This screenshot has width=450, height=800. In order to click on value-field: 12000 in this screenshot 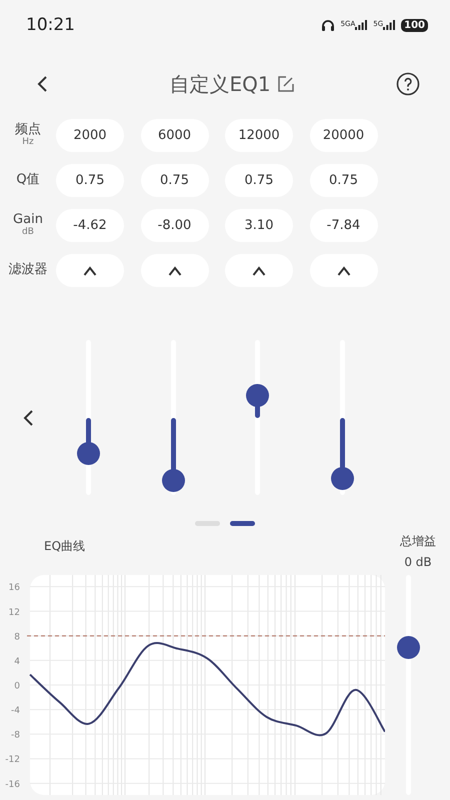, I will do `click(259, 135)`.